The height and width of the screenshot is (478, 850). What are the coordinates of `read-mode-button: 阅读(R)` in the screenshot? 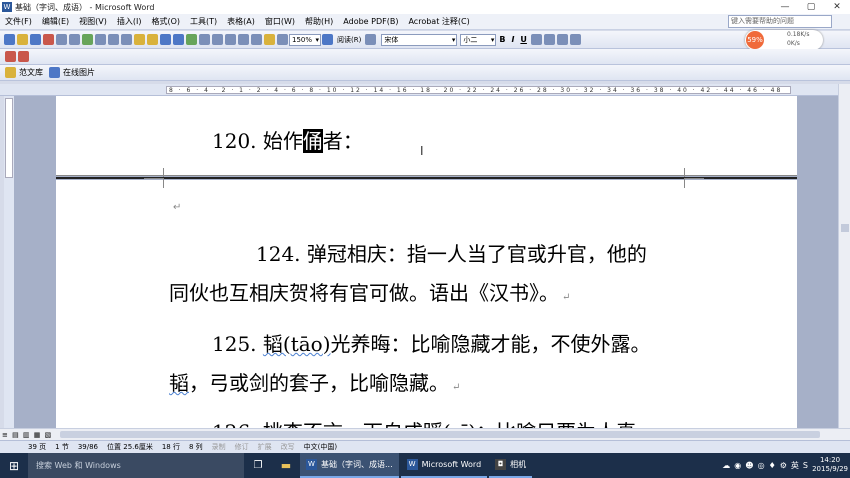 It's located at (349, 40).